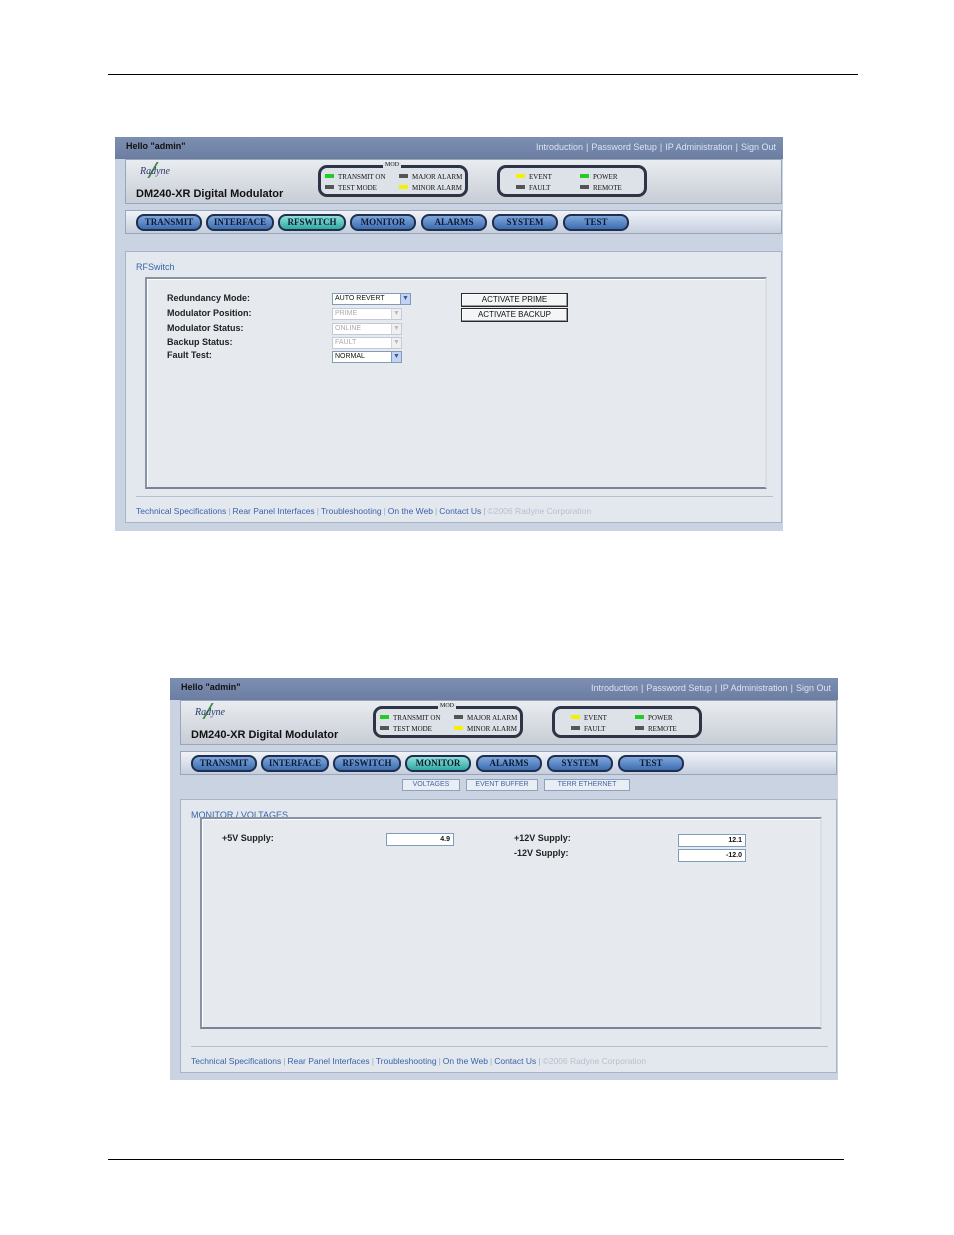  Describe the element at coordinates (367, 357) in the screenshot. I see `fault-test-select: NORMAL ▼` at that location.